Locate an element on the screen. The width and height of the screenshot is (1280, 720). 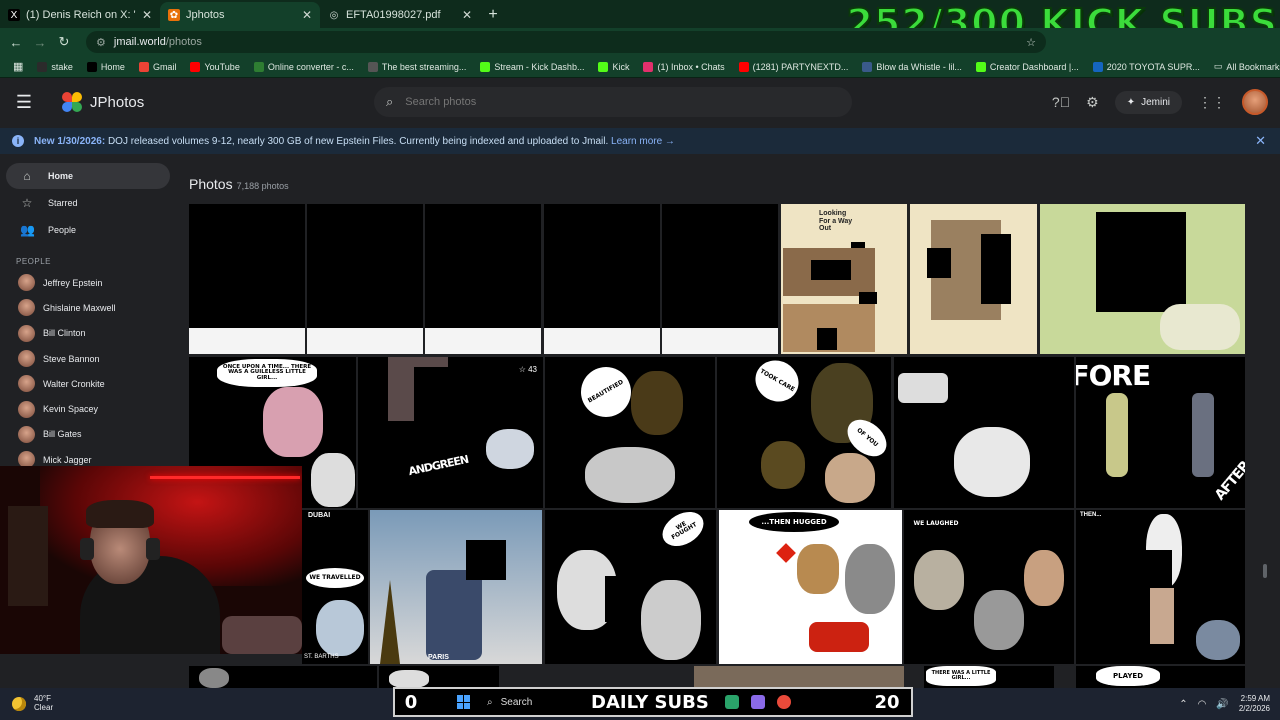
windows-start-icon is located at coordinates (464, 702).